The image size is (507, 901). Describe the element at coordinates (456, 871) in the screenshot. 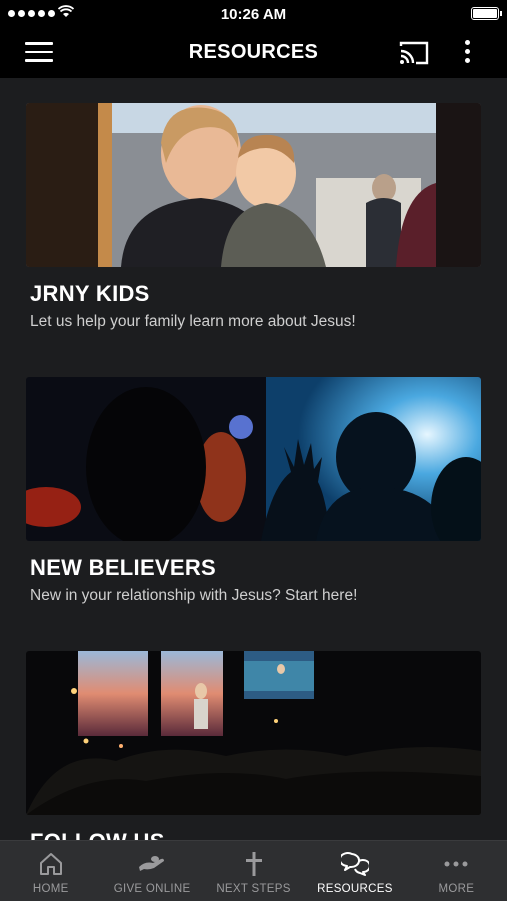

I see `tab-more: MORE` at that location.